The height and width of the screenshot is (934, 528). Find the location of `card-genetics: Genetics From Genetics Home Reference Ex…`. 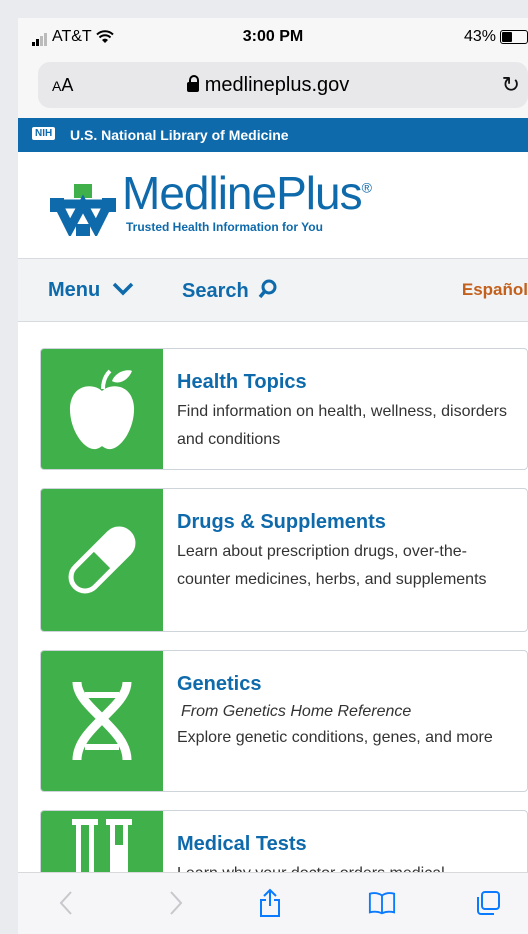

card-genetics: Genetics From Genetics Home Reference Ex… is located at coordinates (284, 721).